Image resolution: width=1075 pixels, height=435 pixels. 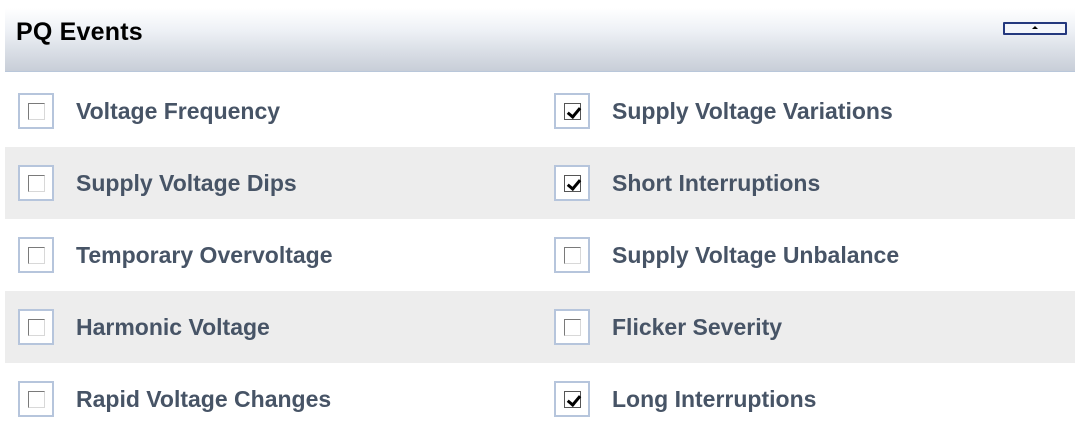 I want to click on checkbox-rapid-voltage-changes, so click(x=36, y=399).